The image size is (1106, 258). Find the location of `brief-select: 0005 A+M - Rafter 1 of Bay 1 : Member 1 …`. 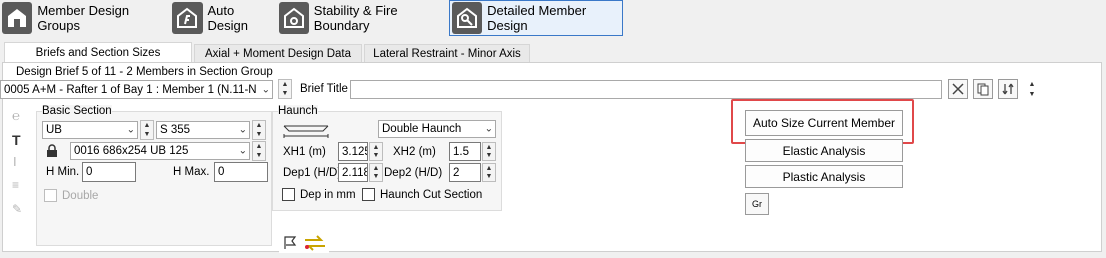

brief-select: 0005 A+M - Rafter 1 of Bay 1 : Member 1 … is located at coordinates (136, 89).